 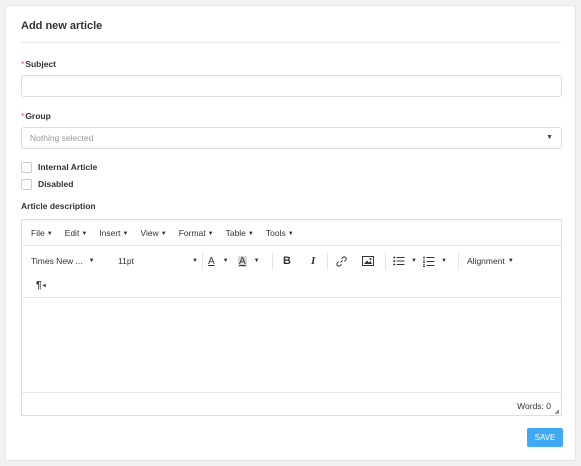 I want to click on link-icon, so click(x=341, y=261).